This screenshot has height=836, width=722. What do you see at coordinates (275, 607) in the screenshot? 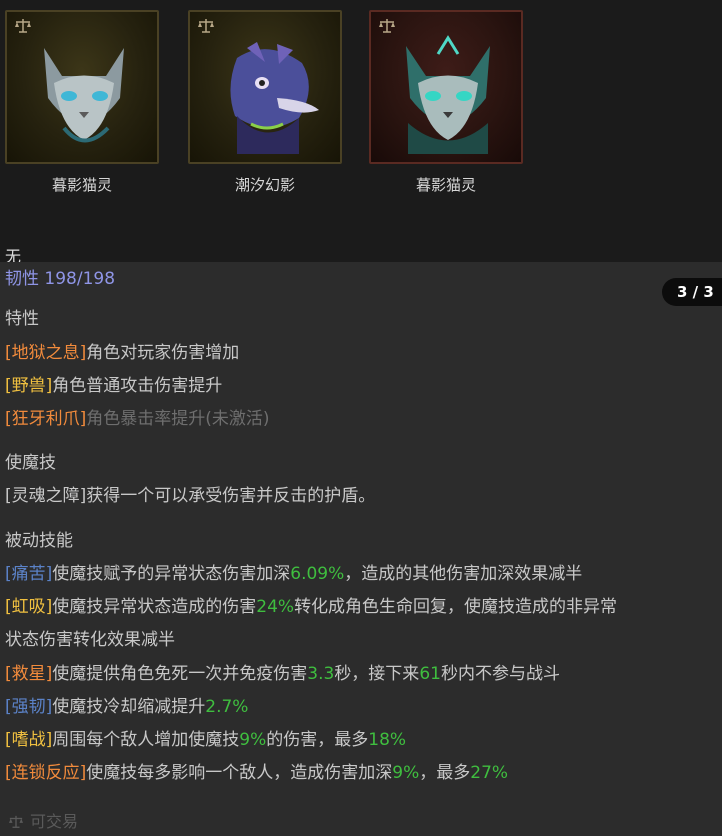
I see `passive-value: 24%` at bounding box center [275, 607].